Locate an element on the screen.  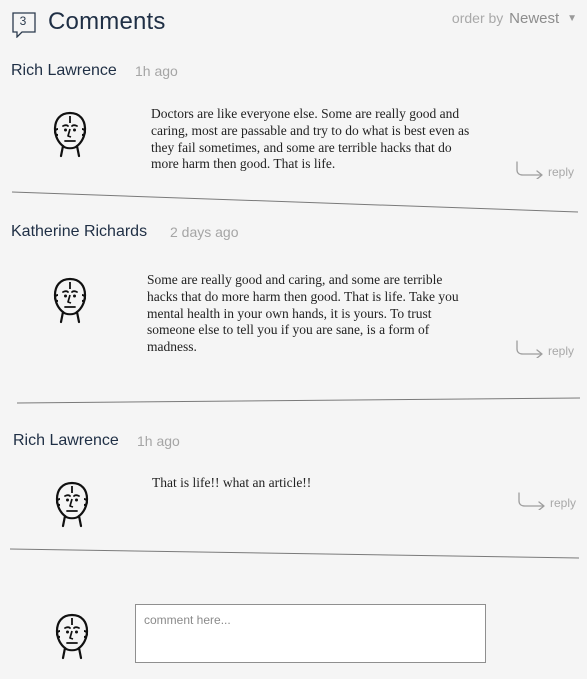
order-by-value: Newest is located at coordinates (534, 18).